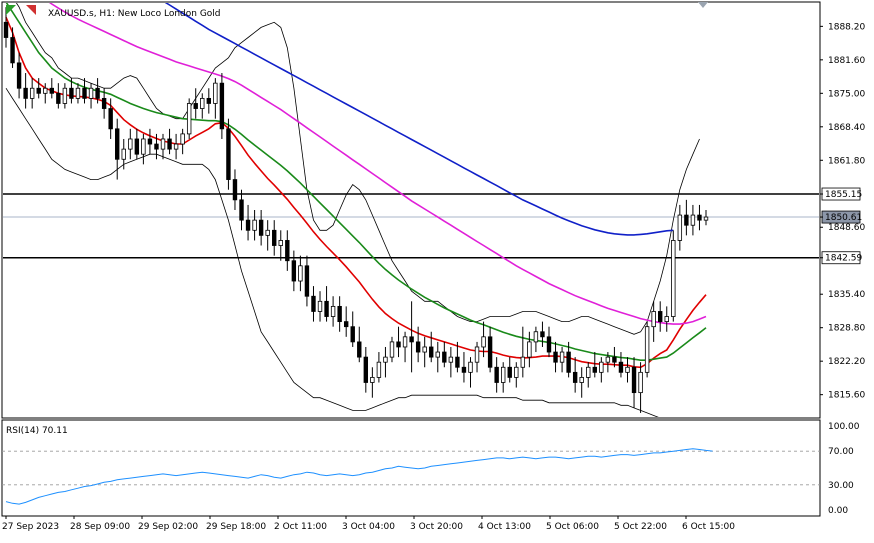  What do you see at coordinates (841, 452) in the screenshot?
I see `rsi-axis-label: 70.00` at bounding box center [841, 452].